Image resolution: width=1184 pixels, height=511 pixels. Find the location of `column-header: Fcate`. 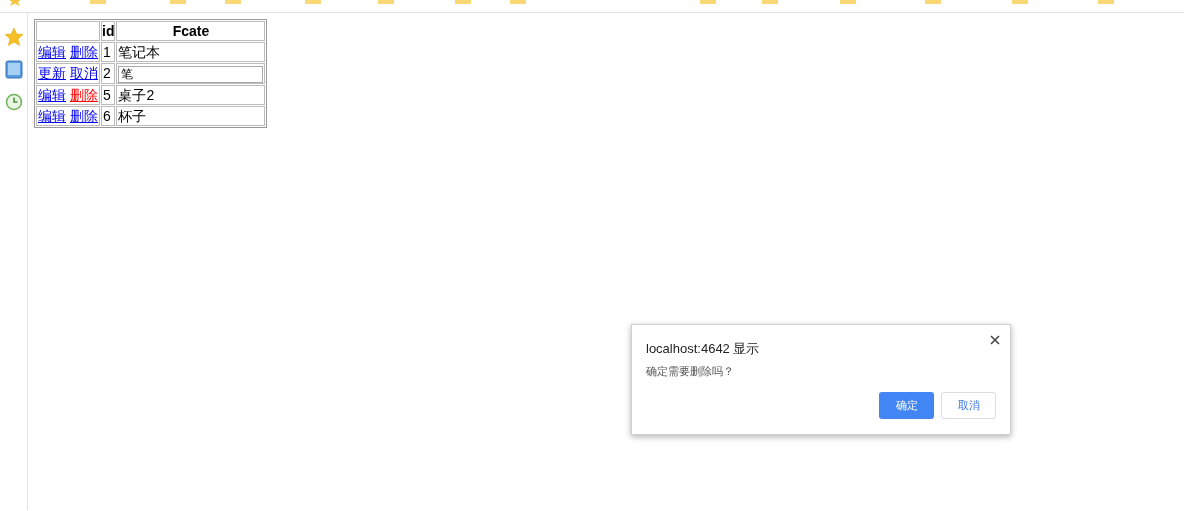

column-header: Fcate is located at coordinates (191, 31).